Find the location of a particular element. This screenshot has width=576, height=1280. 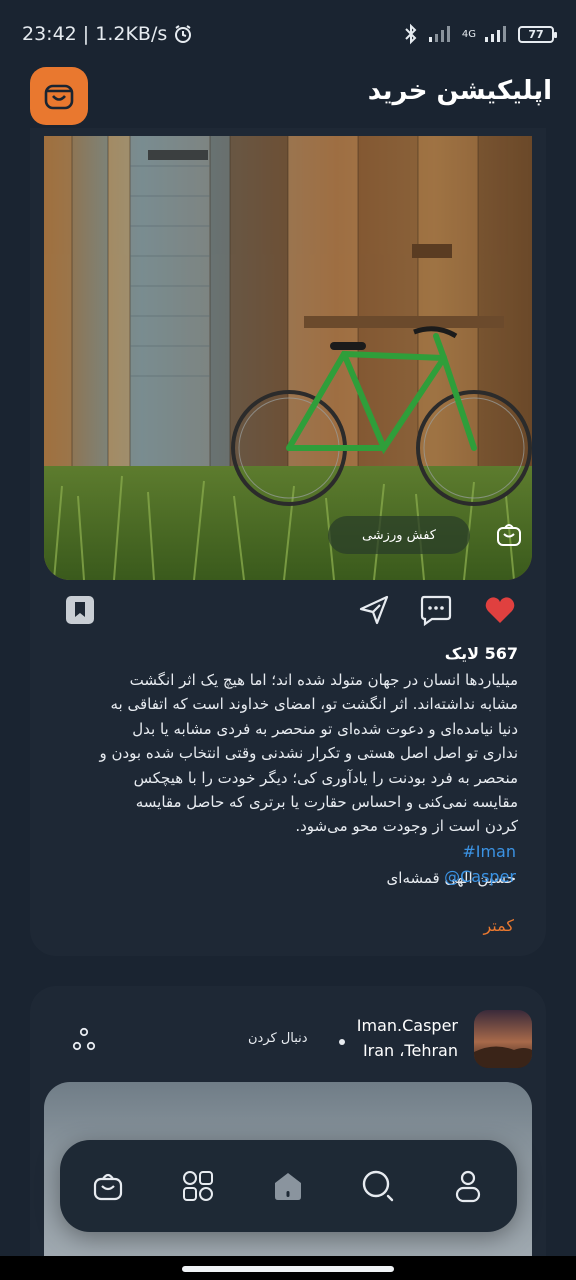

status-bar: 23:42 | 1.2KB/s 4G 77 is located at coordinates (288, 34).